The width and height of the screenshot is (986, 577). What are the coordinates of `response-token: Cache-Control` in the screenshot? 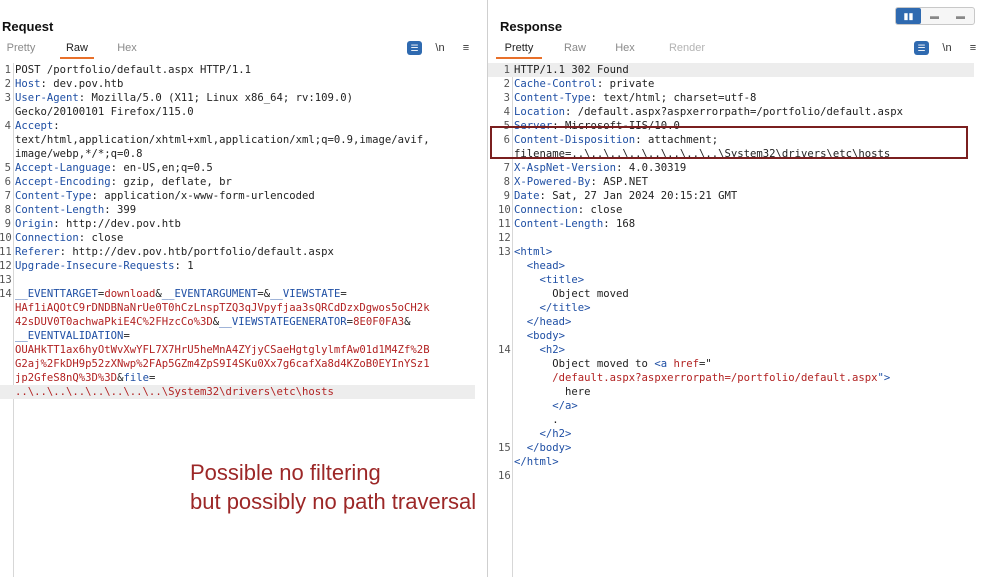 It's located at (555, 84).